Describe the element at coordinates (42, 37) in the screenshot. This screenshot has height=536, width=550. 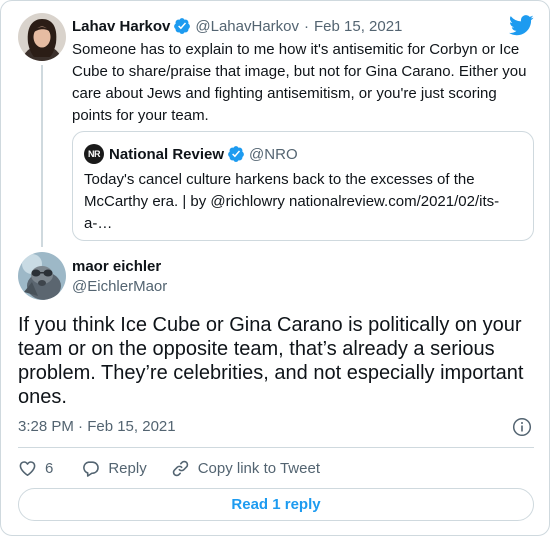
I see `parent-author-avatar` at that location.